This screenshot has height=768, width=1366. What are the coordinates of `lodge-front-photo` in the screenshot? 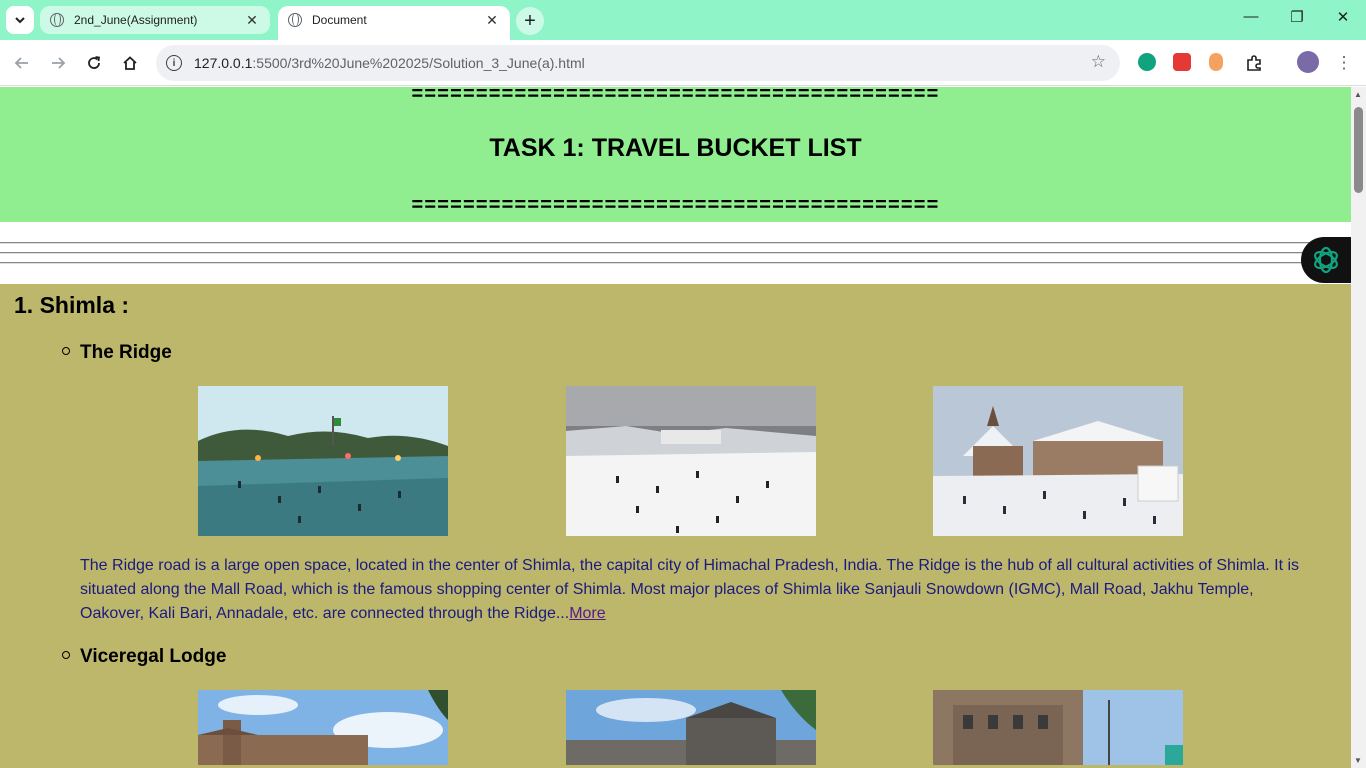 It's located at (323, 727).